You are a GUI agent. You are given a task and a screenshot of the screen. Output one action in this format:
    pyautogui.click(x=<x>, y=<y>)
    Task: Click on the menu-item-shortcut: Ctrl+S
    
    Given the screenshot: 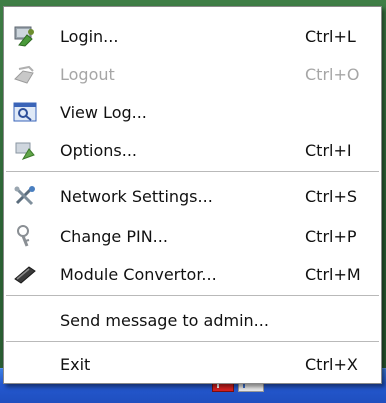 What is the action you would take?
    pyautogui.click(x=331, y=196)
    